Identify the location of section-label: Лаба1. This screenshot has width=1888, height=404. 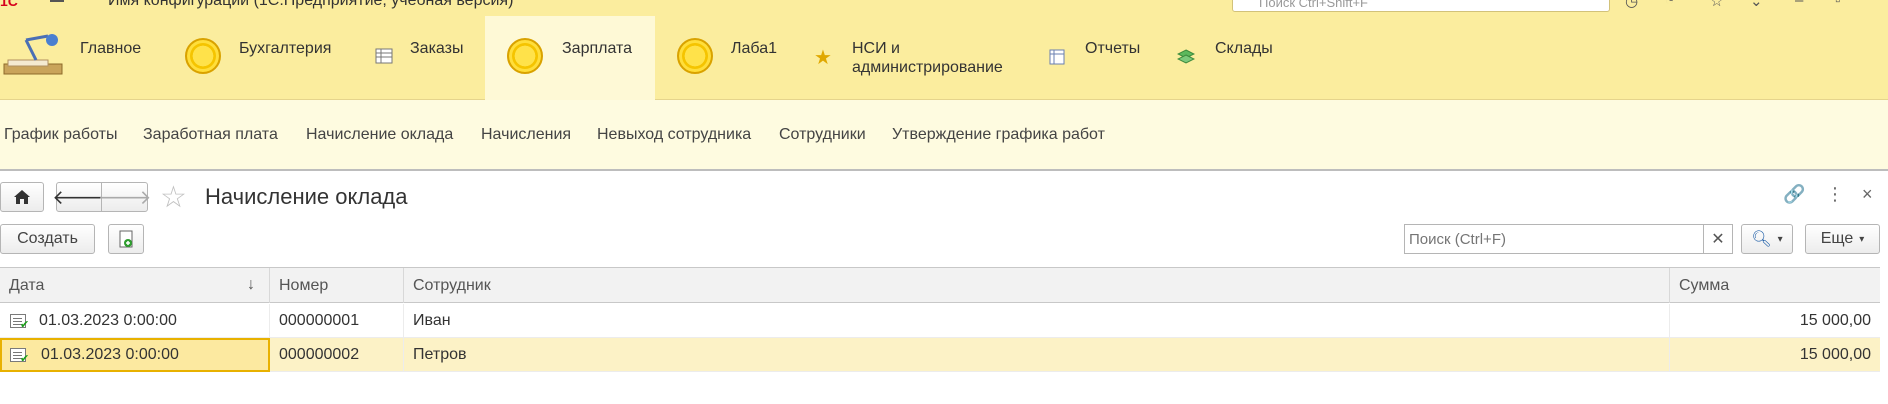
(754, 48).